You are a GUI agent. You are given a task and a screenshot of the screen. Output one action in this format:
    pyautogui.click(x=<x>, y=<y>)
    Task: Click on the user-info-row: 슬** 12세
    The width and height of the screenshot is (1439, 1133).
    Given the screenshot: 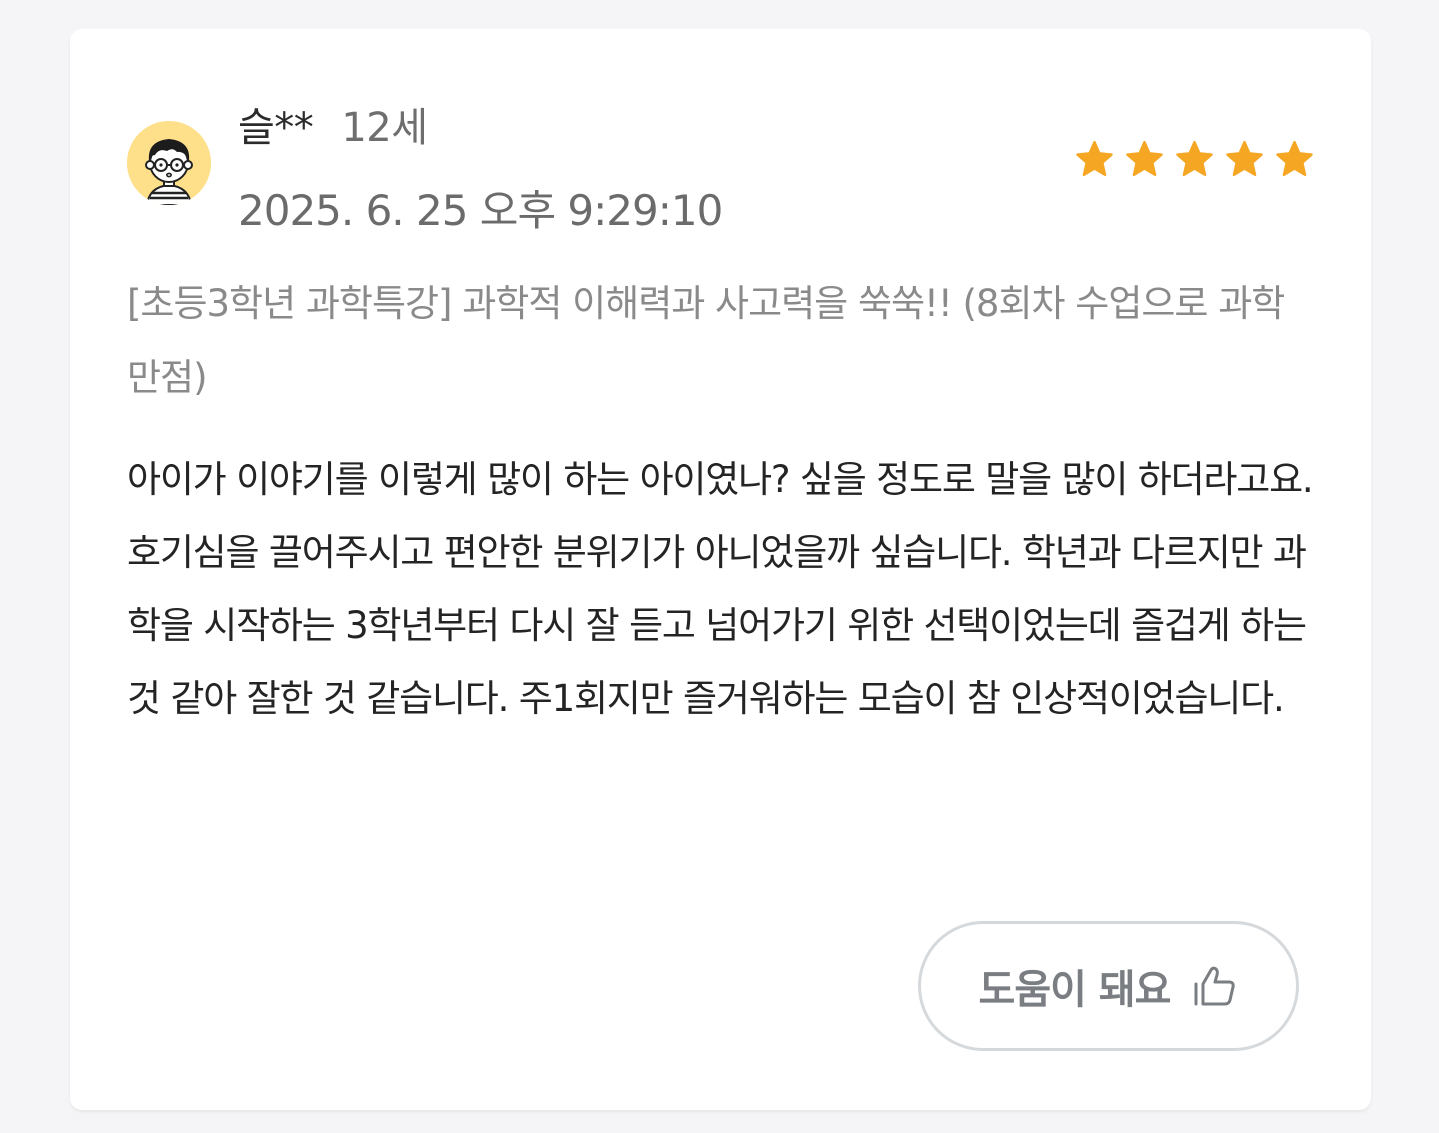 What is the action you would take?
    pyautogui.click(x=333, y=124)
    